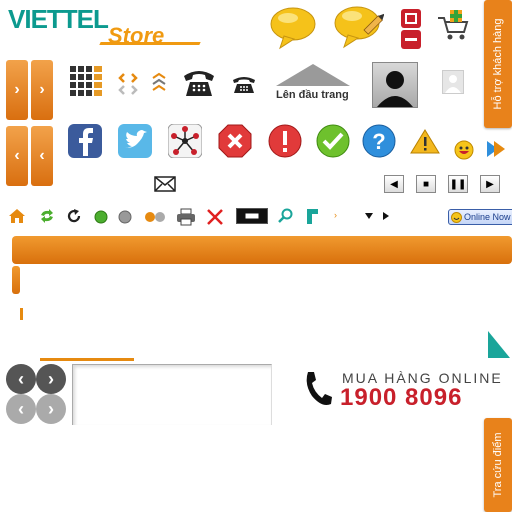  Describe the element at coordinates (487, 217) in the screenshot. I see `online-now-label: Online Now` at that location.